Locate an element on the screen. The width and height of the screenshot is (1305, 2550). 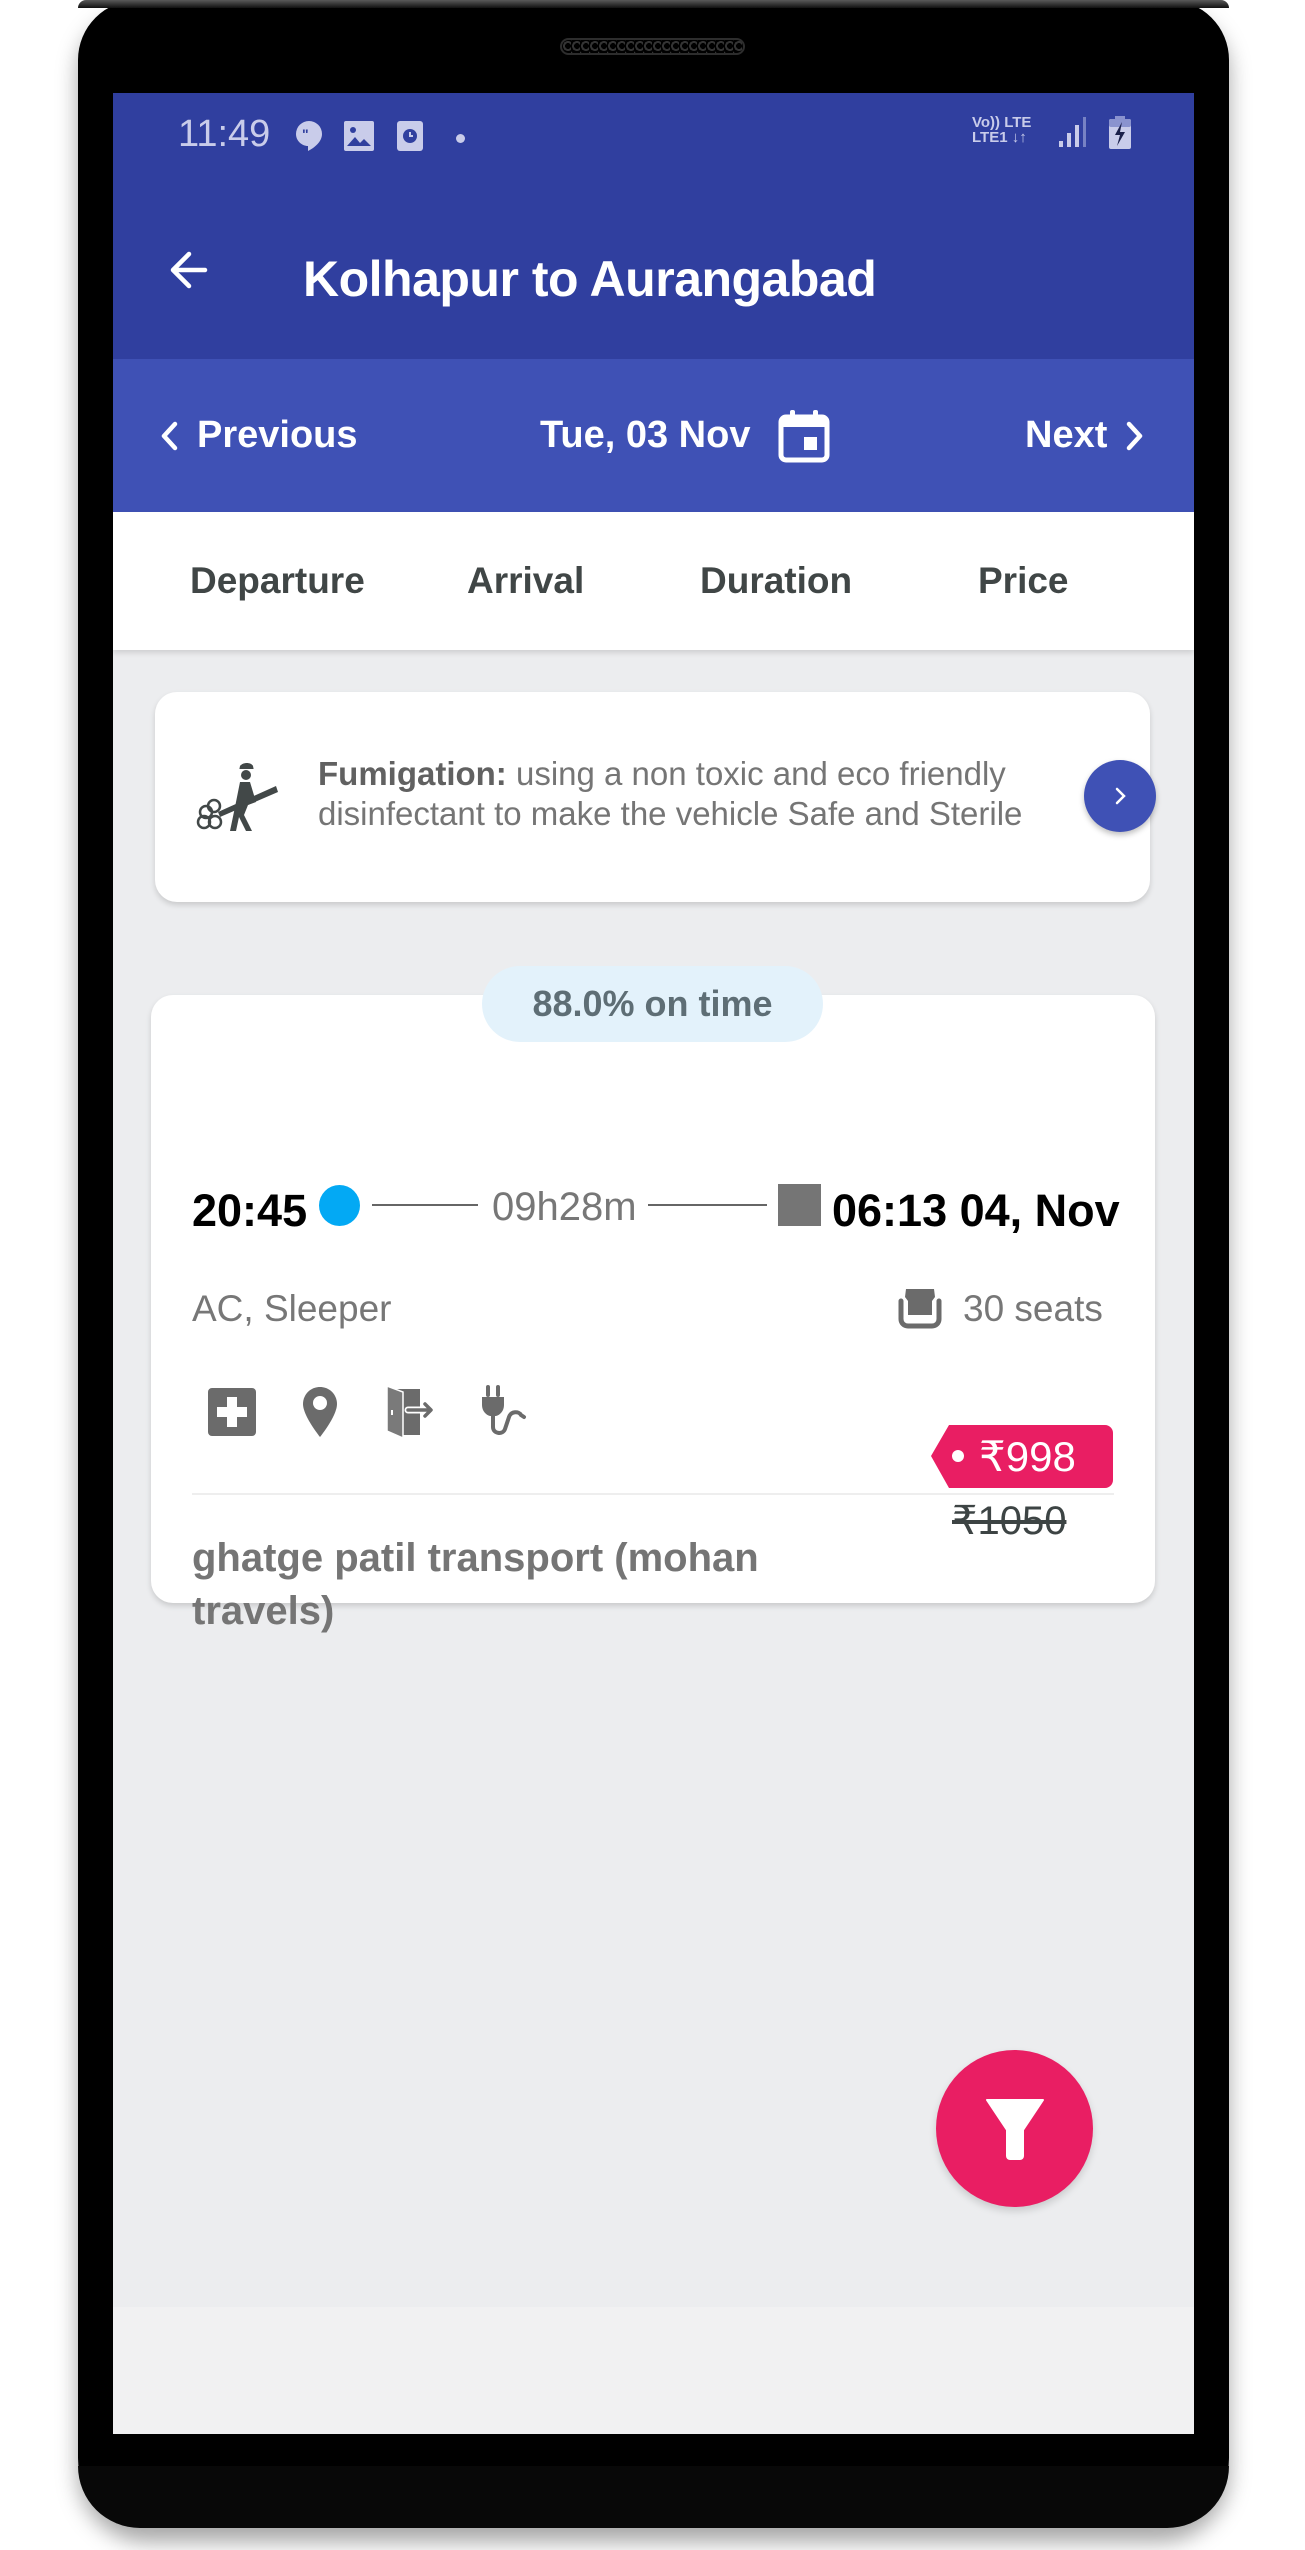
first-aid-icon is located at coordinates (232, 1412).